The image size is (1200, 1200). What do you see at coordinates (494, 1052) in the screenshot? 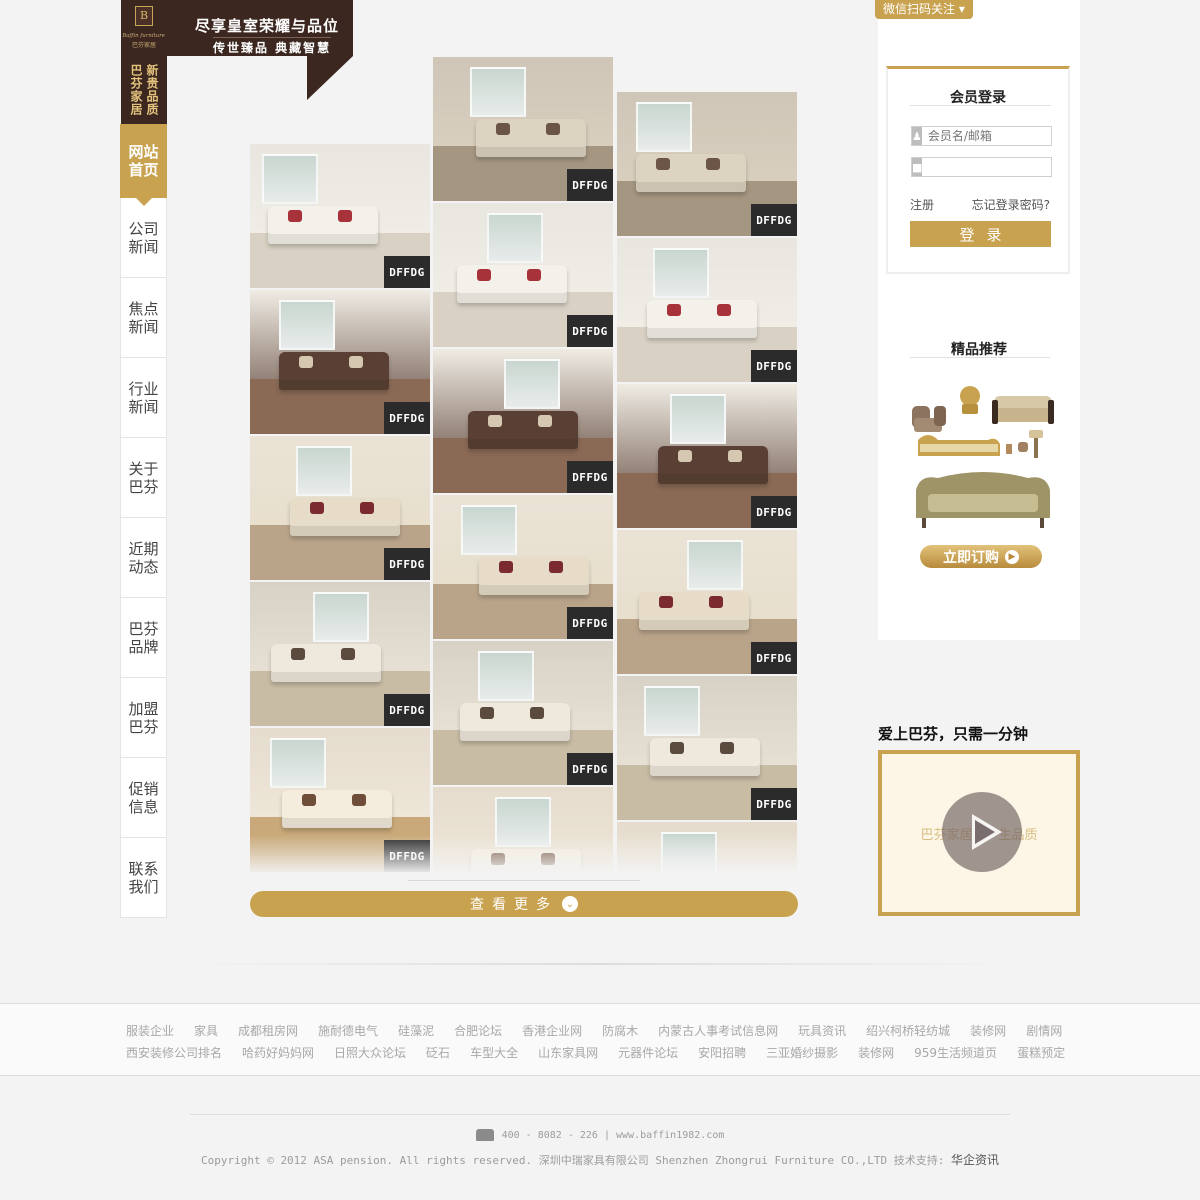
I see `friend-link: 车型大全` at bounding box center [494, 1052].